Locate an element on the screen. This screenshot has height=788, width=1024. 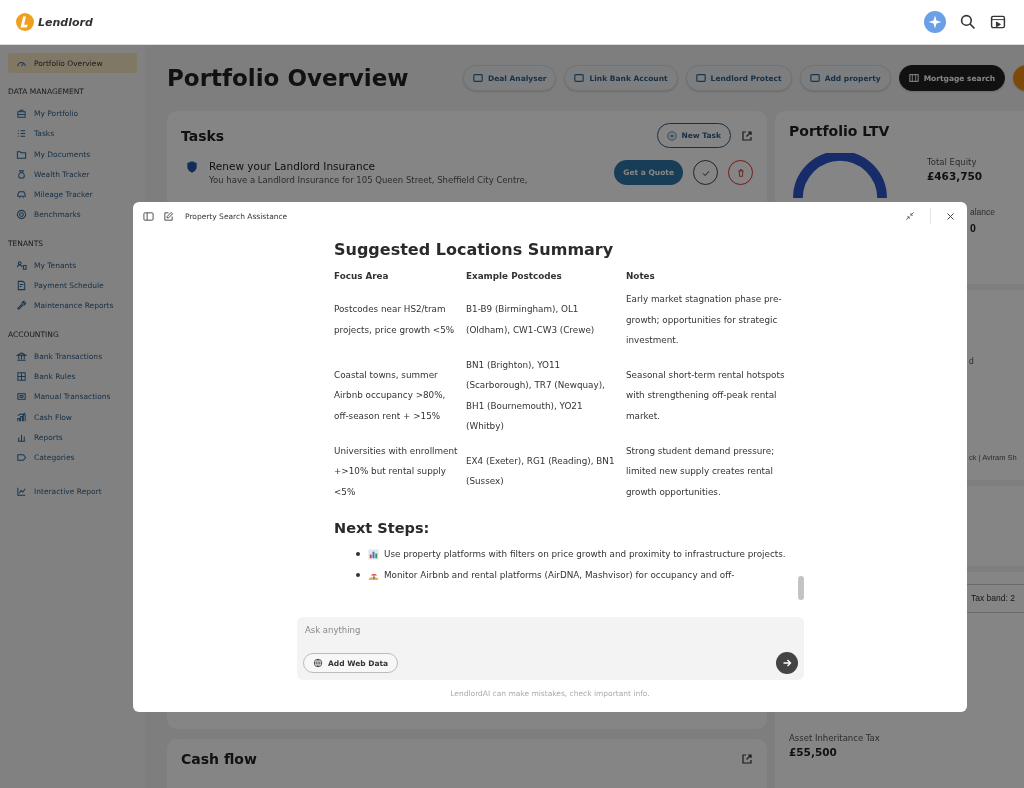
plus-circle-icon is located at coordinates (672, 135).